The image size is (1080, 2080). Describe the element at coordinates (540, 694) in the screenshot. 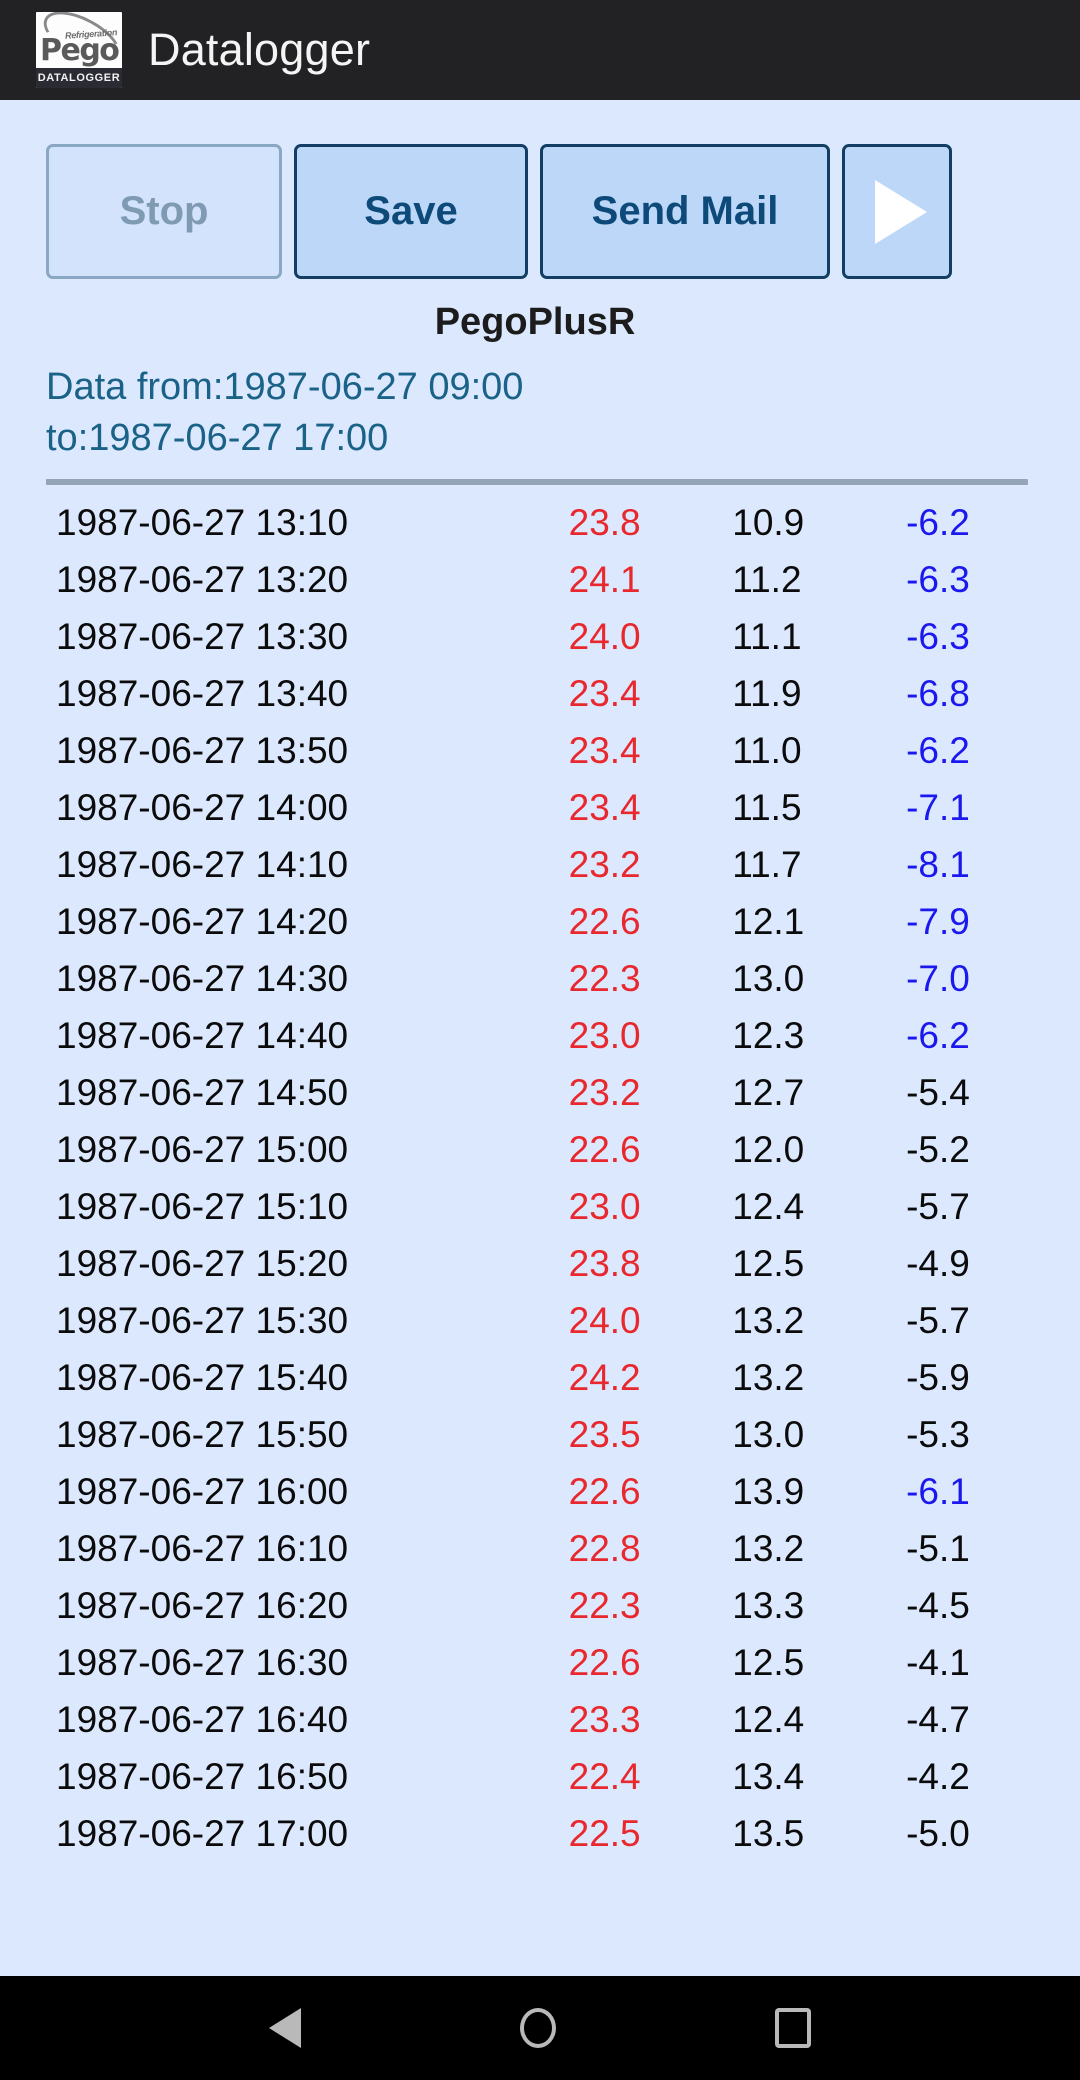

I see `table-row: 1987-06-27 13:40 23.4 11.9 -6.8` at that location.